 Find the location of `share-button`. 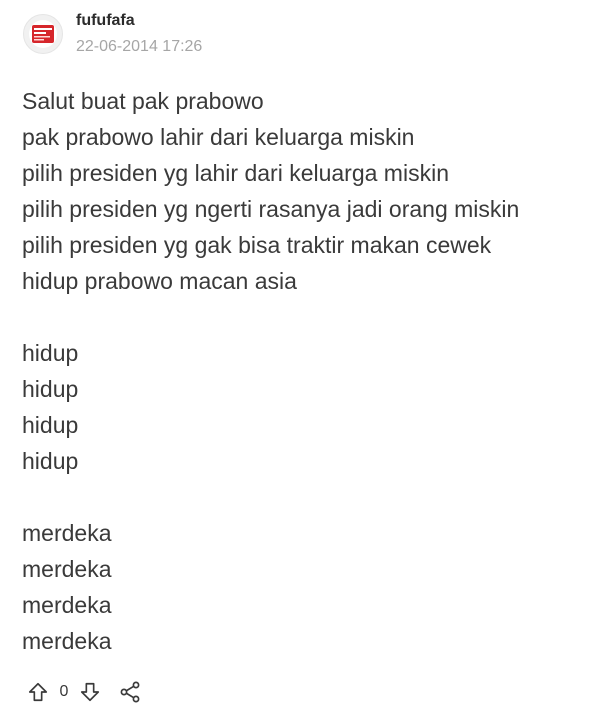

share-button is located at coordinates (130, 692).